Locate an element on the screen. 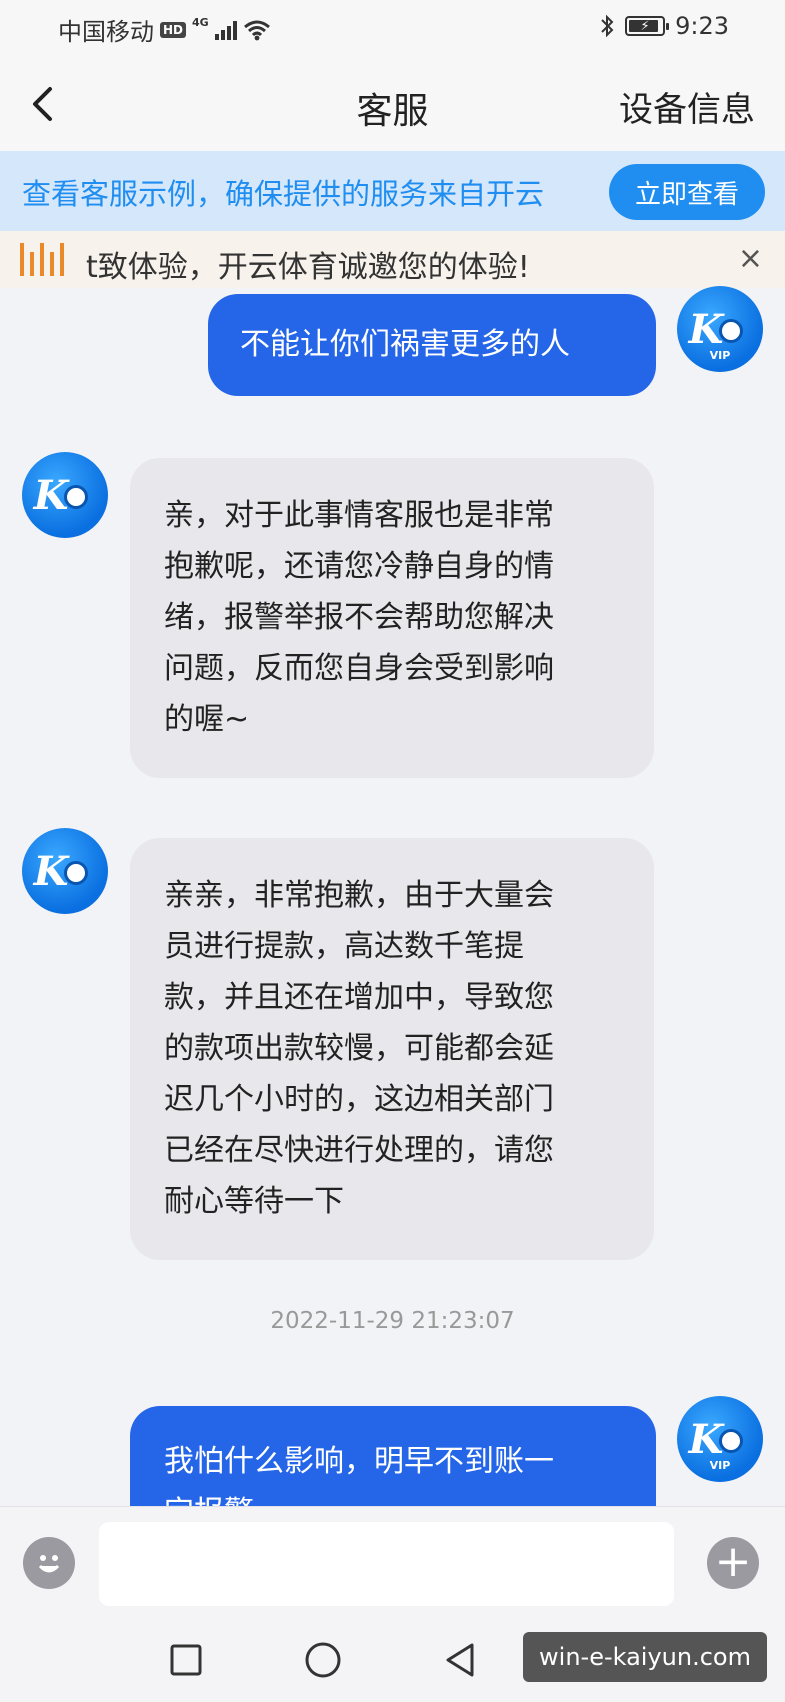  soccer-ball-icon is located at coordinates (731, 1441).